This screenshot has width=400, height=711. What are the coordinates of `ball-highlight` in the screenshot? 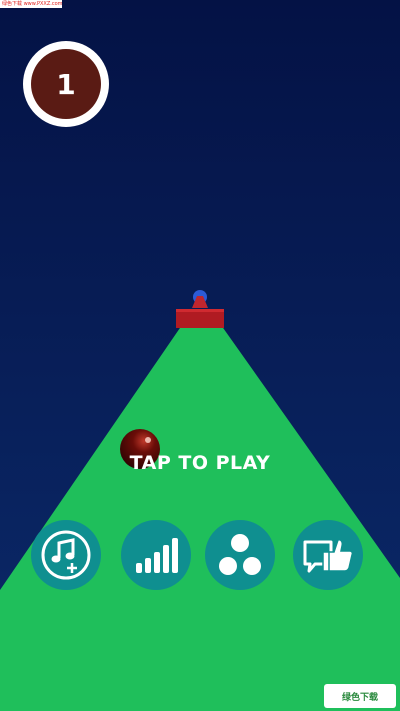 It's located at (148, 440).